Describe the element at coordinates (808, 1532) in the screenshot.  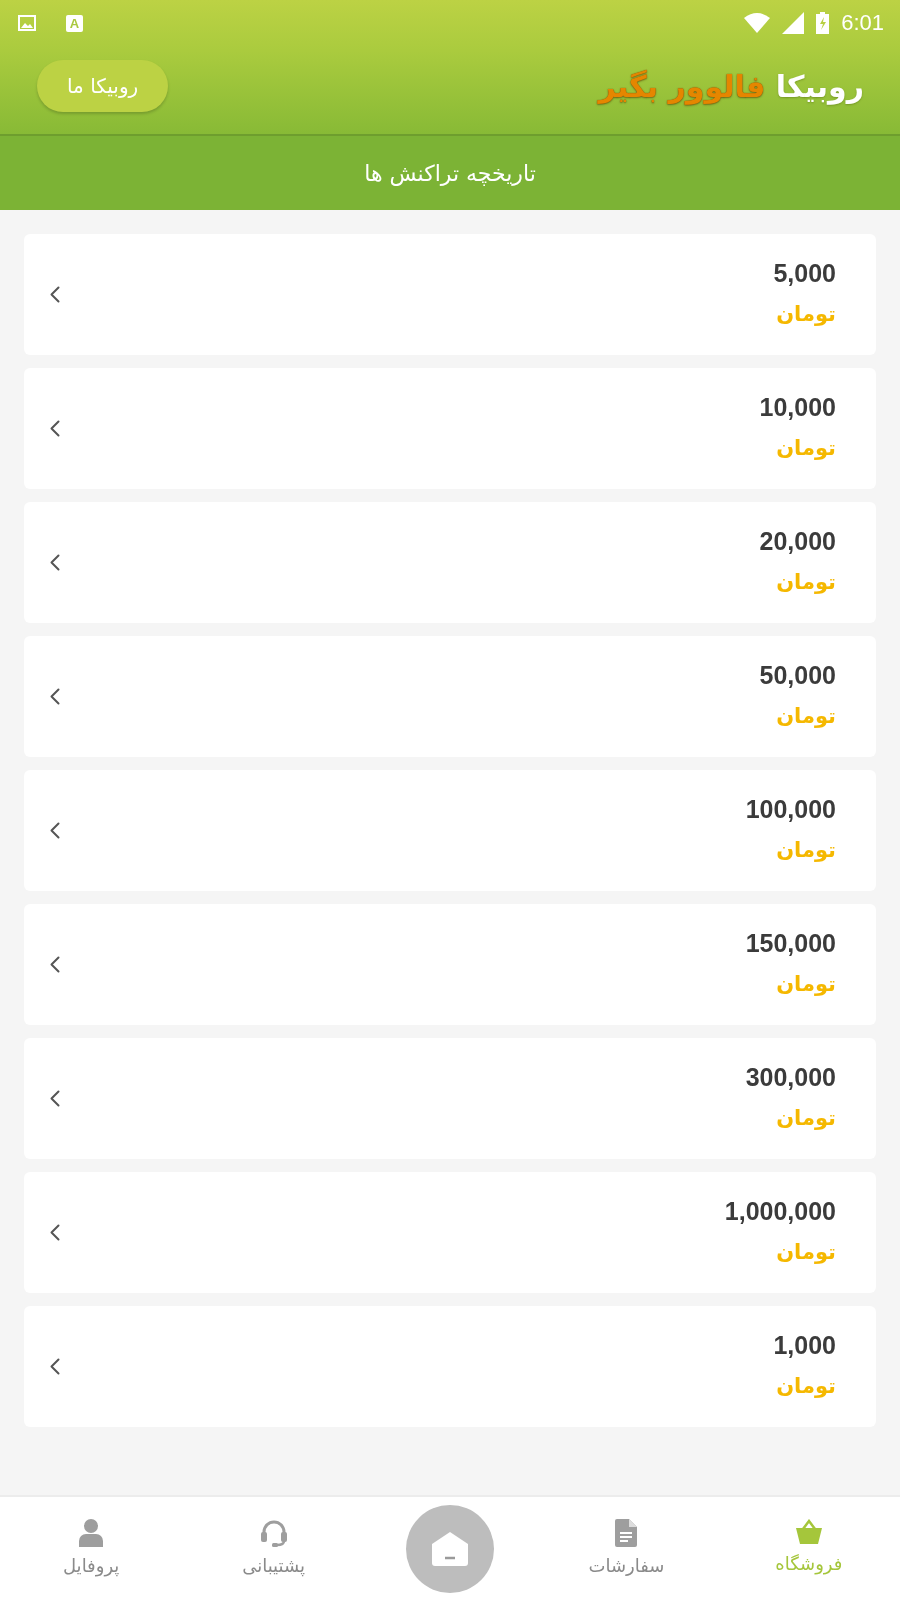
I see `basket-icon` at that location.